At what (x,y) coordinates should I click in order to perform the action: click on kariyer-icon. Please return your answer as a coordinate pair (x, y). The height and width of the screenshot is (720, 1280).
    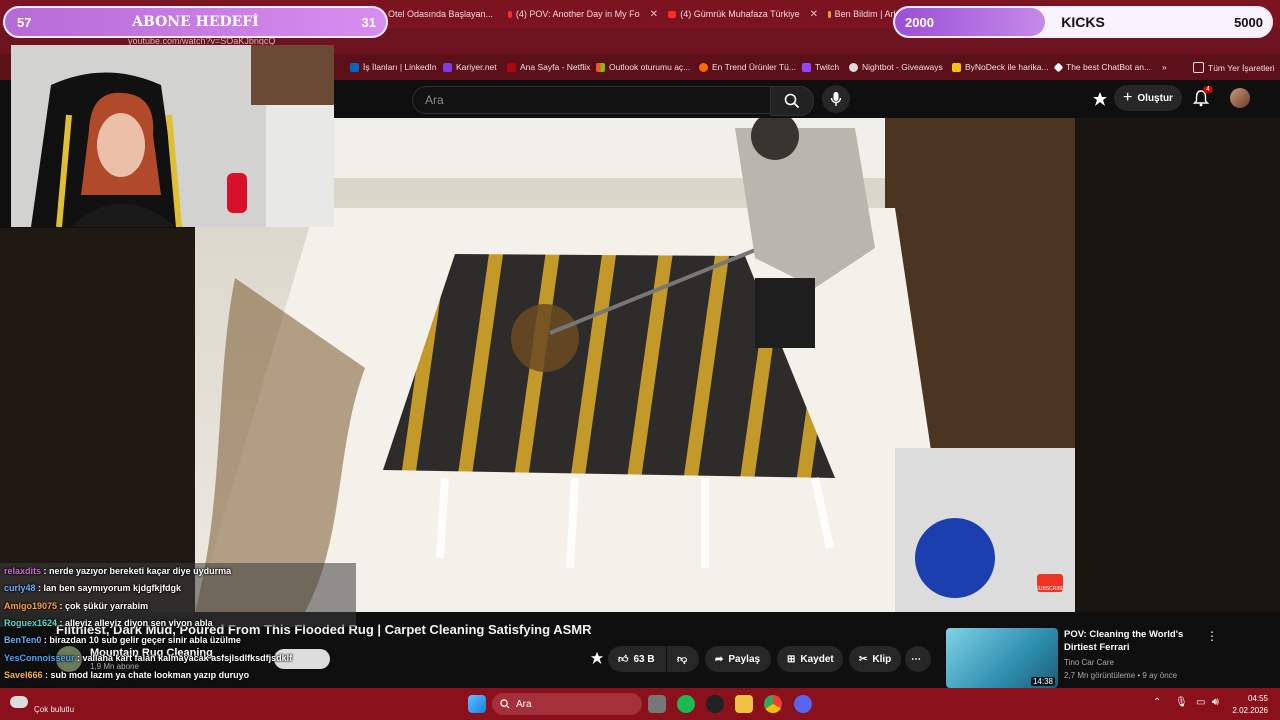
    Looking at the image, I should click on (447, 67).